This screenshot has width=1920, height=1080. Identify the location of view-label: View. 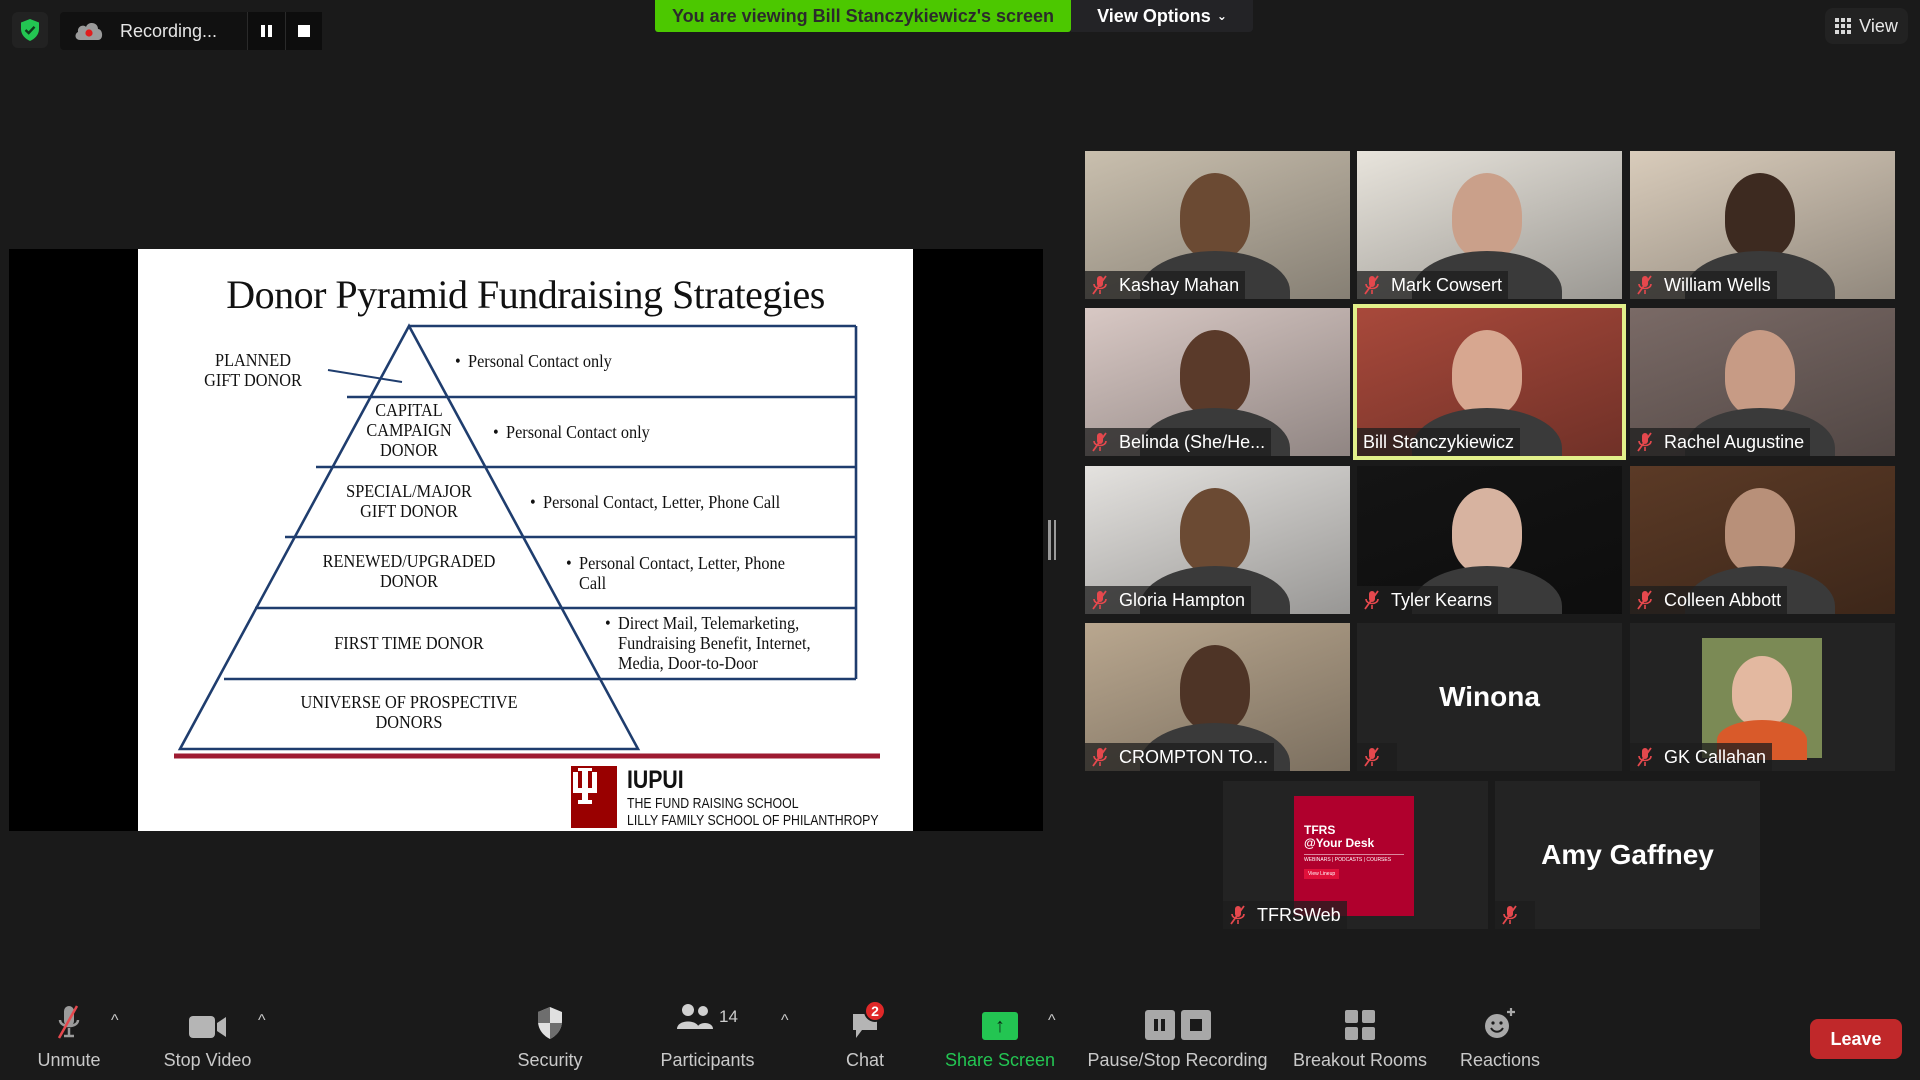
(1878, 25).